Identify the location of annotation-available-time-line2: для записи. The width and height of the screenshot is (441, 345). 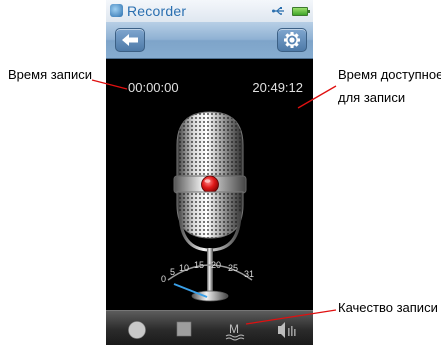
(372, 97).